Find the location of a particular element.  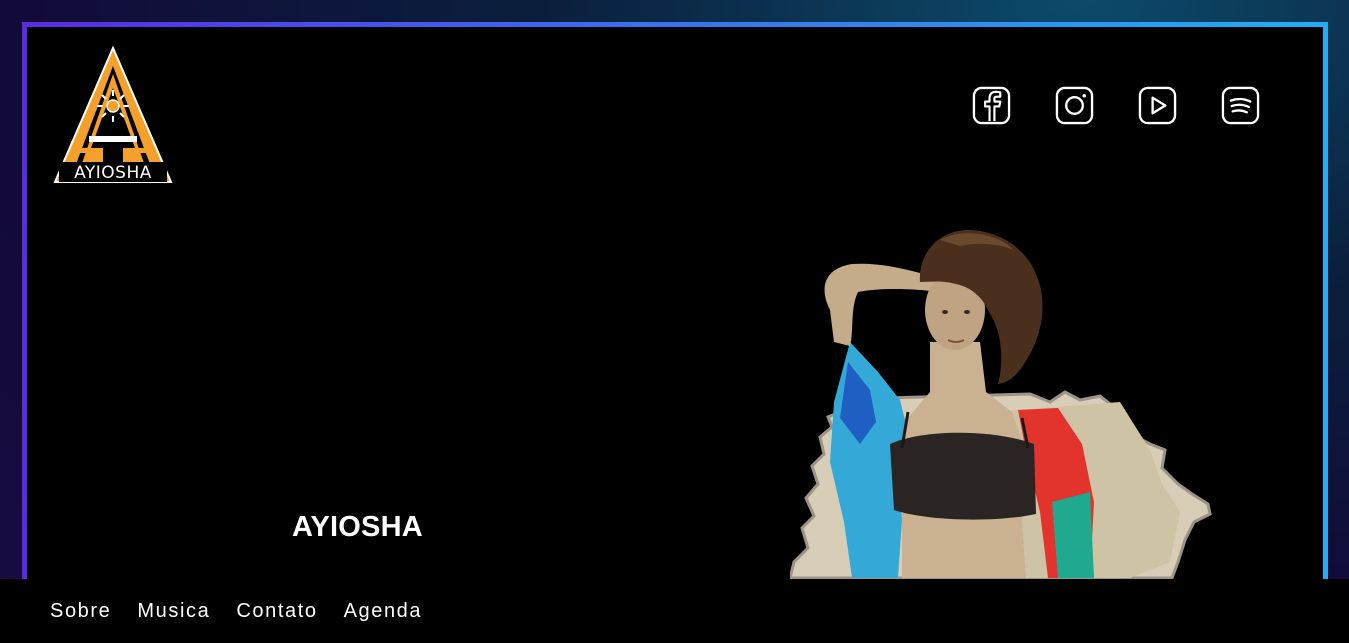

youtube-icon is located at coordinates (1157, 105).